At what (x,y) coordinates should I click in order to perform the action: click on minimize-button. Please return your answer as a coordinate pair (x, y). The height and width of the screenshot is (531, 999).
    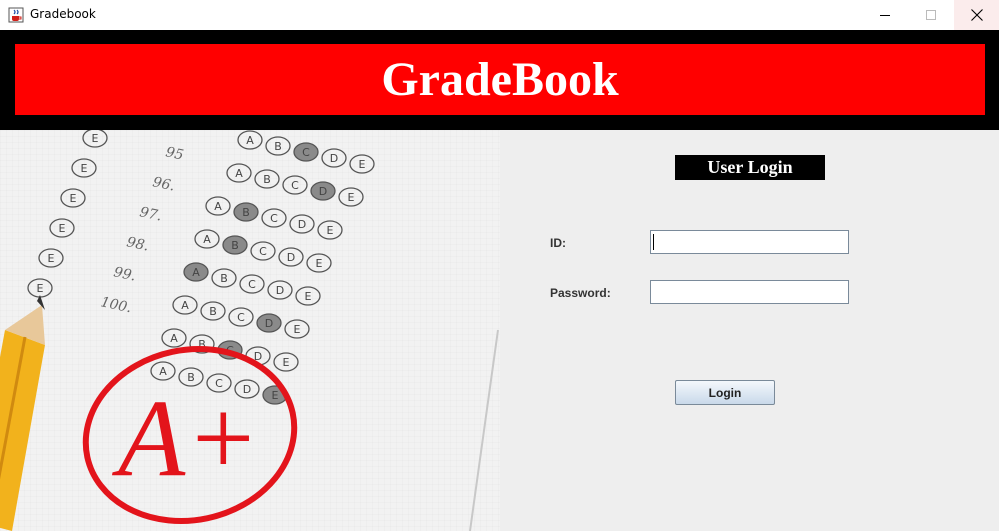
    Looking at the image, I should click on (885, 15).